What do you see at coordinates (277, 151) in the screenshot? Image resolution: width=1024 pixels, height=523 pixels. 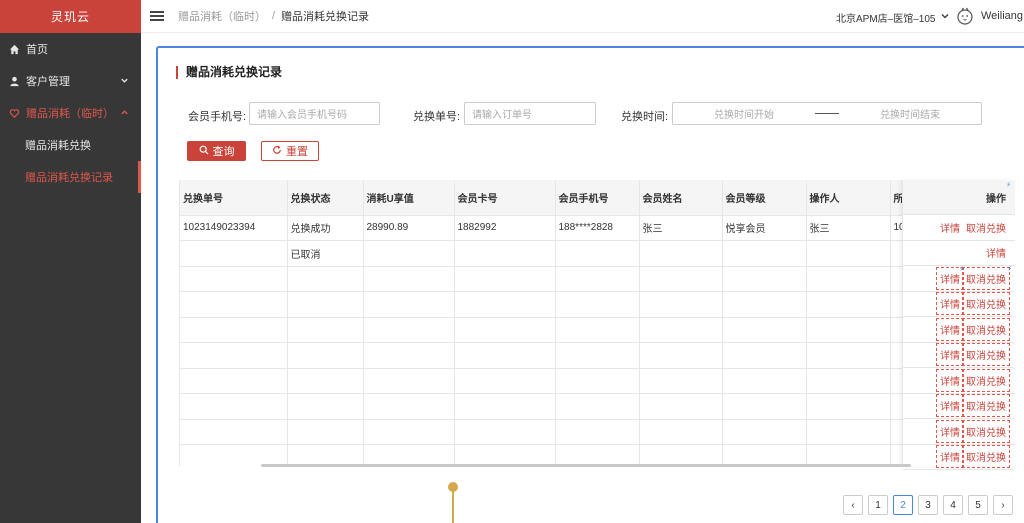 I see `refresh-icon` at bounding box center [277, 151].